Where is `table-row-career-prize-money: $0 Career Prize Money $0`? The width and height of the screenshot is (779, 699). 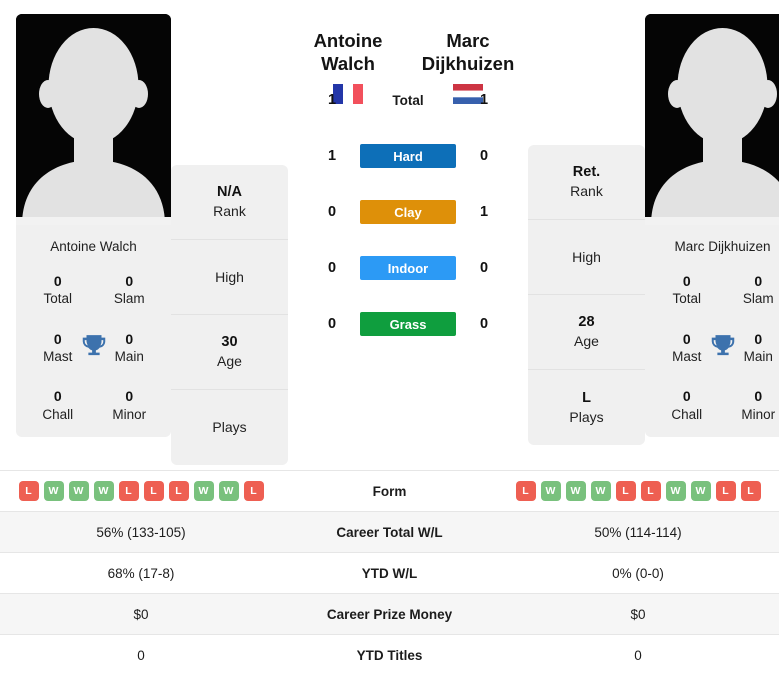 table-row-career-prize-money: $0 Career Prize Money $0 is located at coordinates (389, 614).